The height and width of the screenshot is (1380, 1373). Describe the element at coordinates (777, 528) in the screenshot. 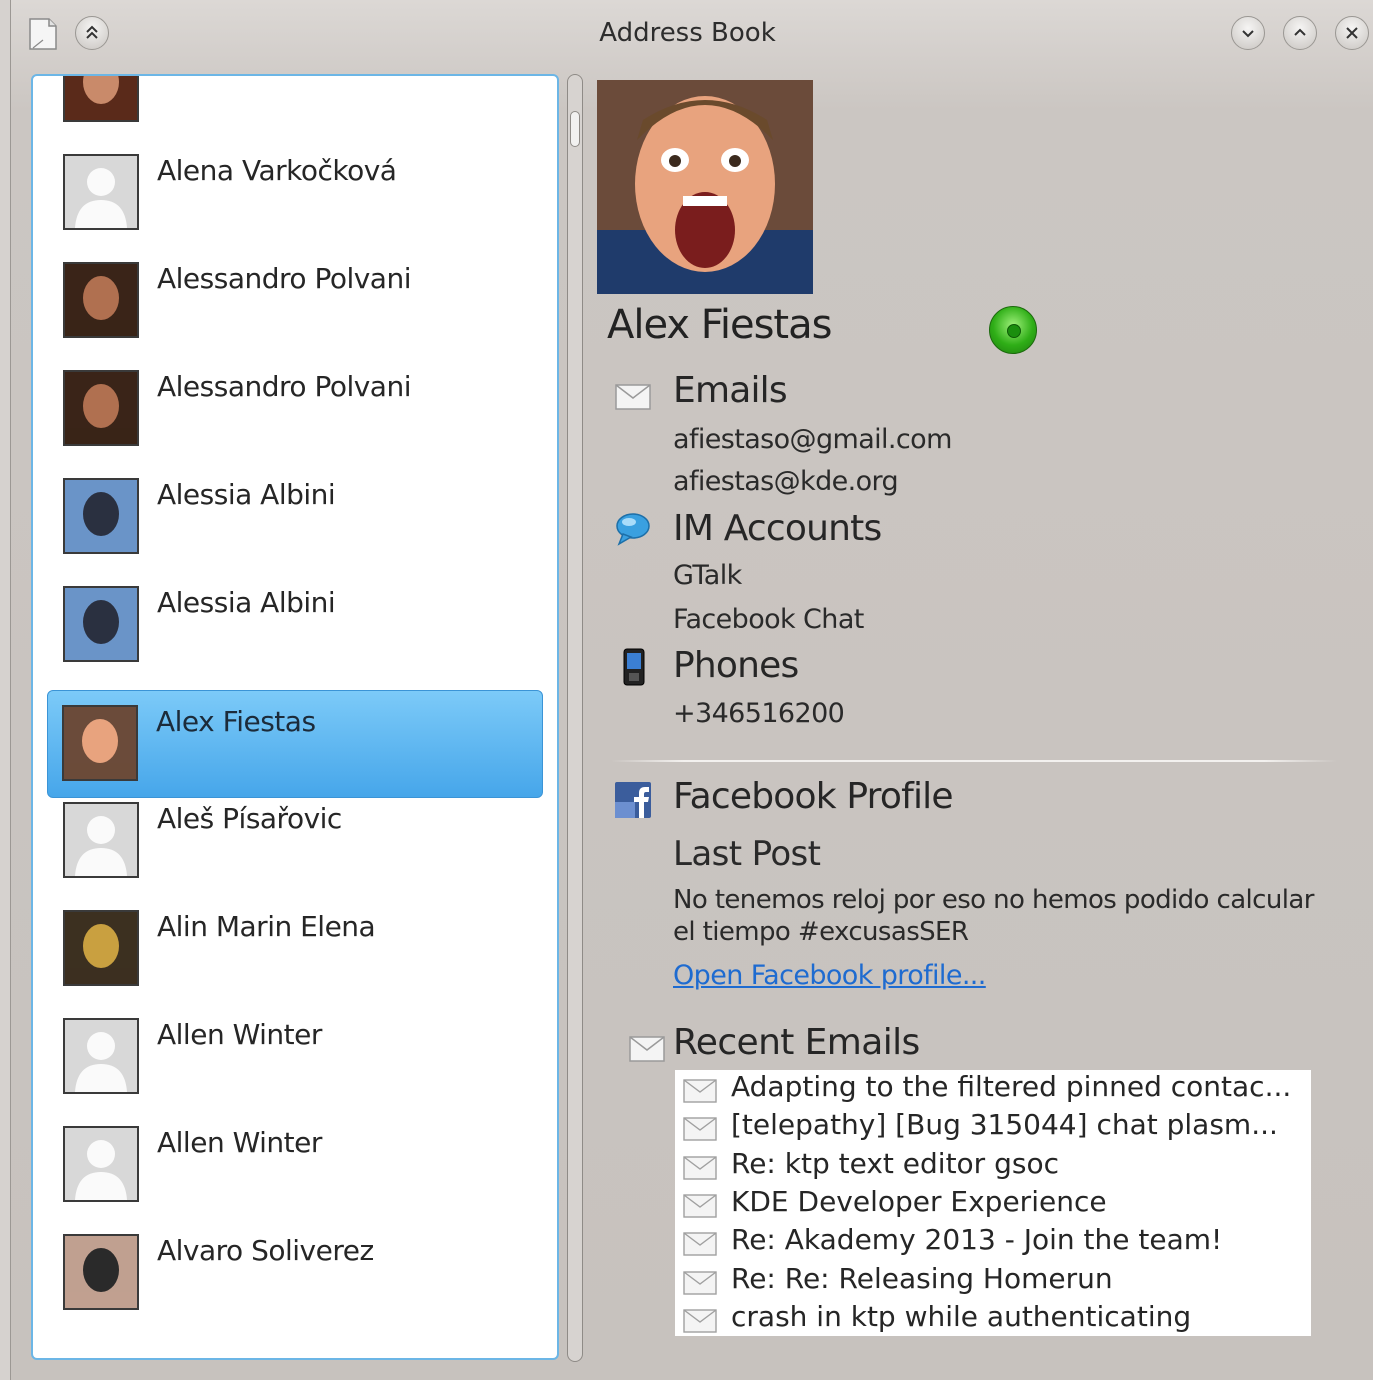

I see `im-accounts-title: IM Accounts` at that location.